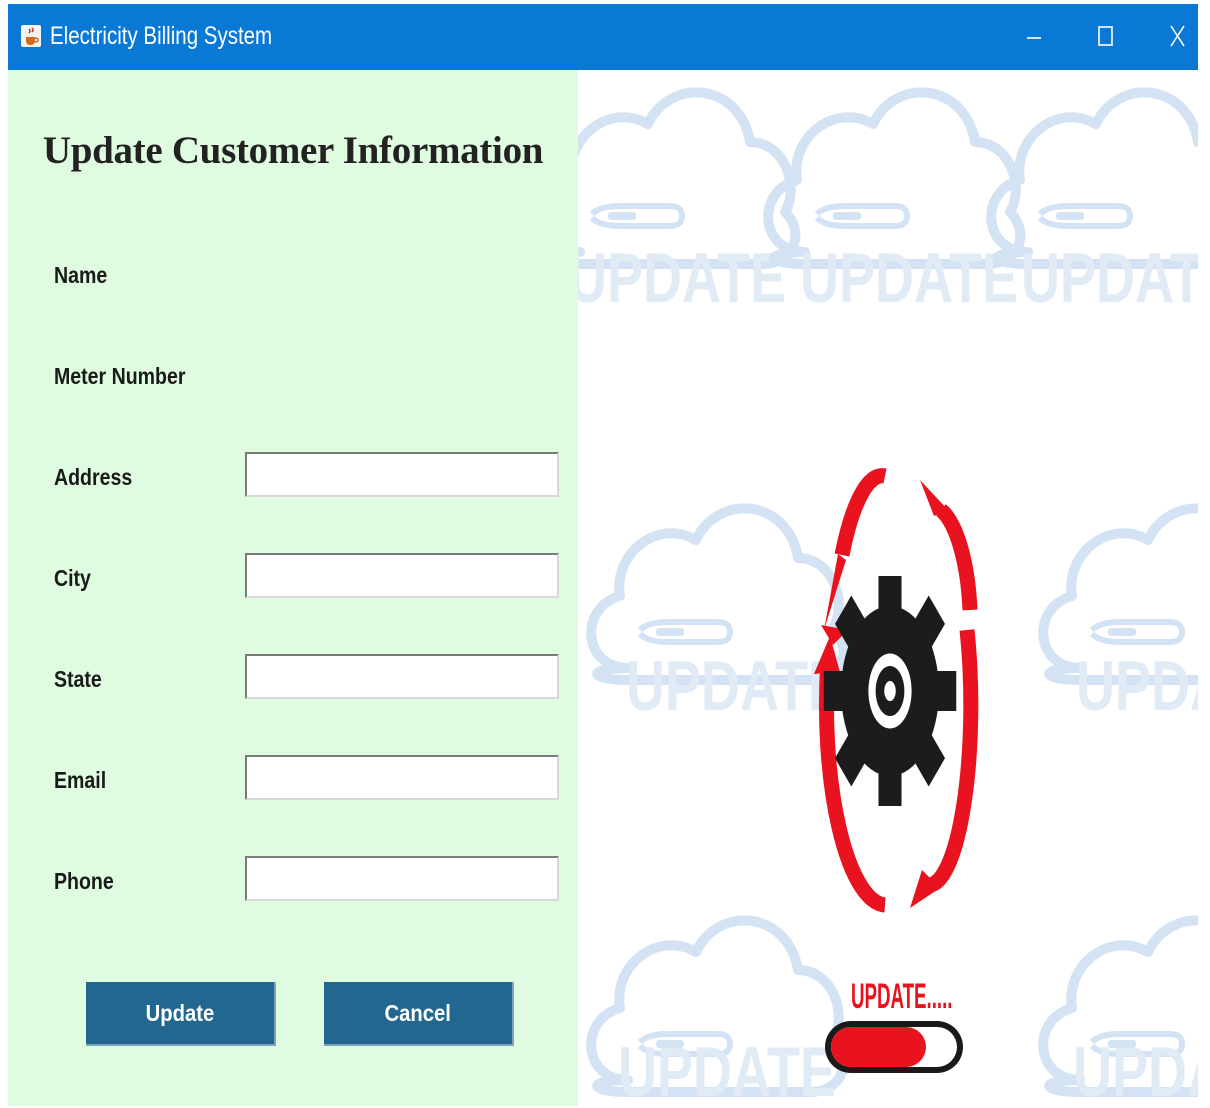 The width and height of the screenshot is (1210, 1108). Describe the element at coordinates (31, 36) in the screenshot. I see `java-cup-icon` at that location.